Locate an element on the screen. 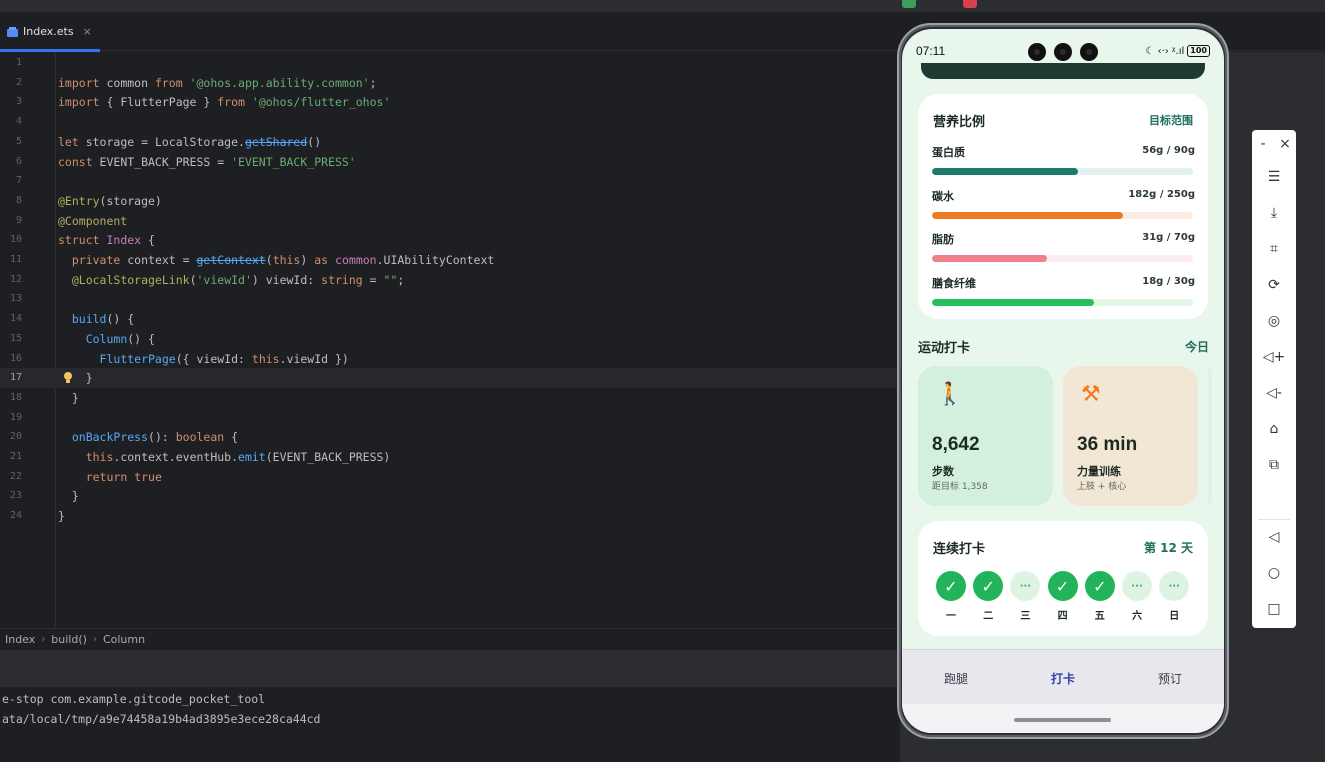  nutrient-label: 脂肪 is located at coordinates (943, 239).